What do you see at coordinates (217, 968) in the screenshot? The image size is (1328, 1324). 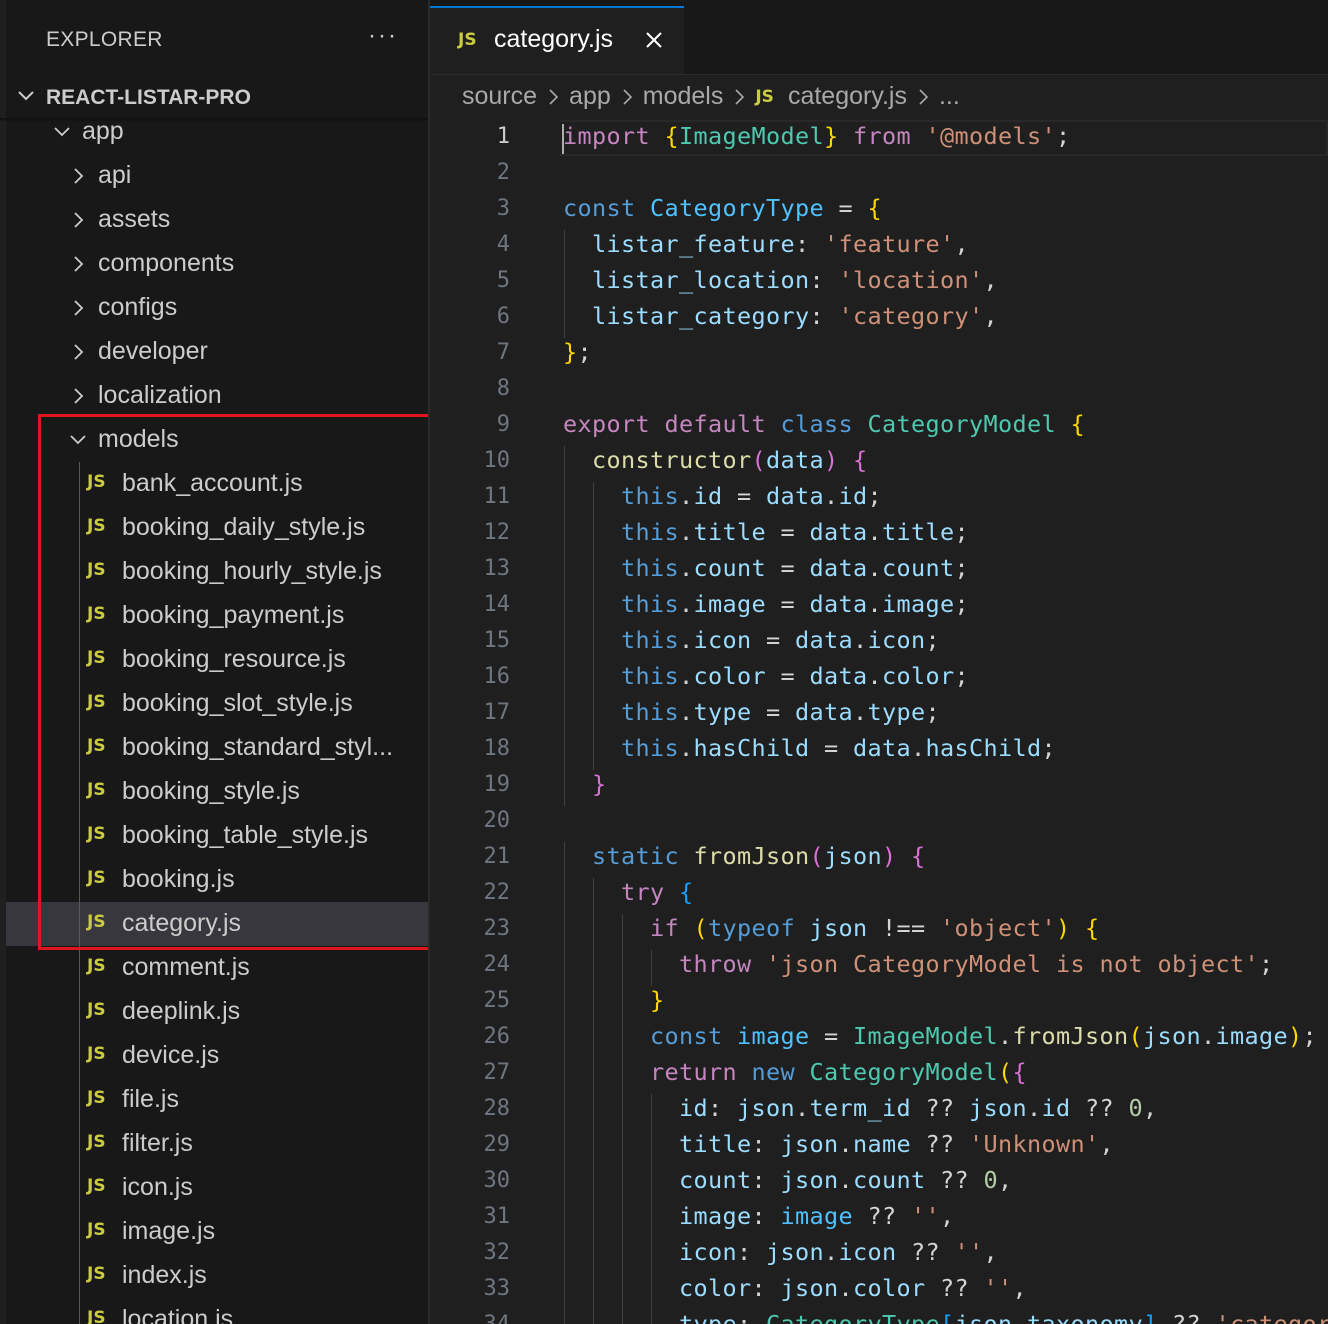 I see `file-item: JS comment.js` at bounding box center [217, 968].